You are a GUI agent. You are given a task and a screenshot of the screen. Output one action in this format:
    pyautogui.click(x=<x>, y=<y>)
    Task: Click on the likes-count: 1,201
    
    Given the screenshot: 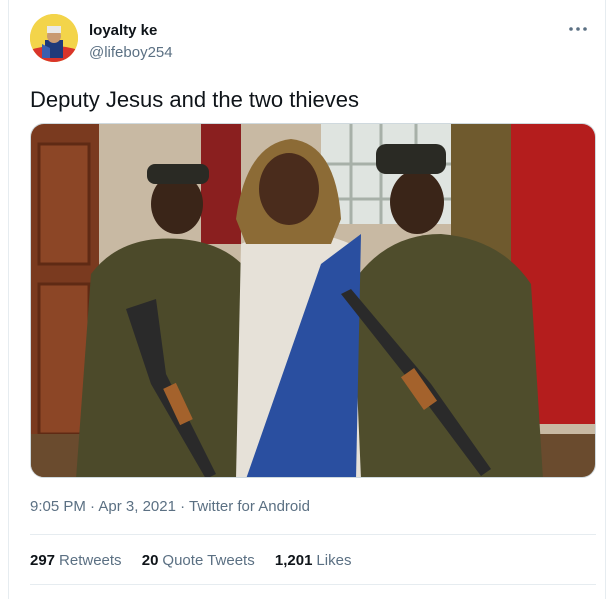 What is the action you would take?
    pyautogui.click(x=293, y=560)
    